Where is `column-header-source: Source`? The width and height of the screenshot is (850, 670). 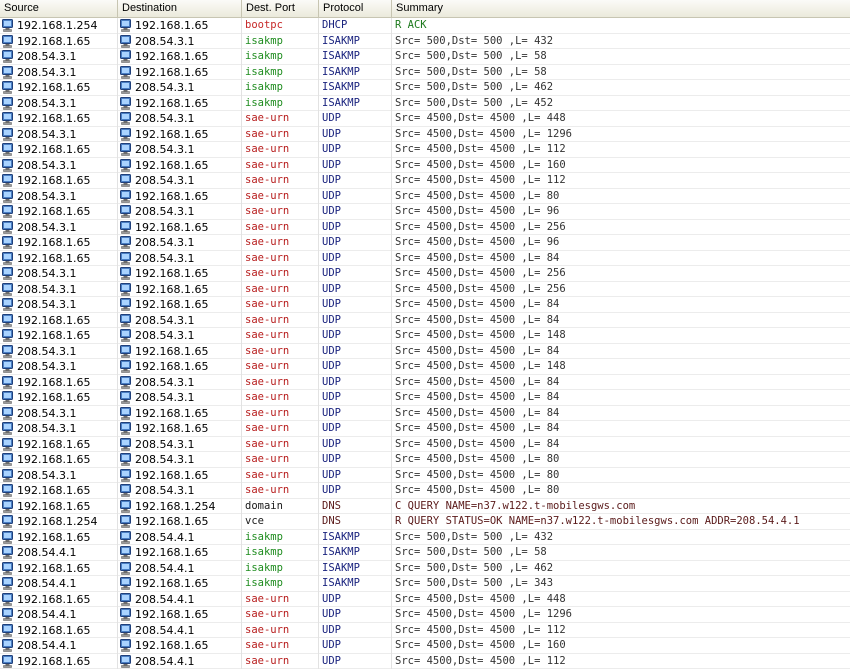 column-header-source: Source is located at coordinates (59, 8).